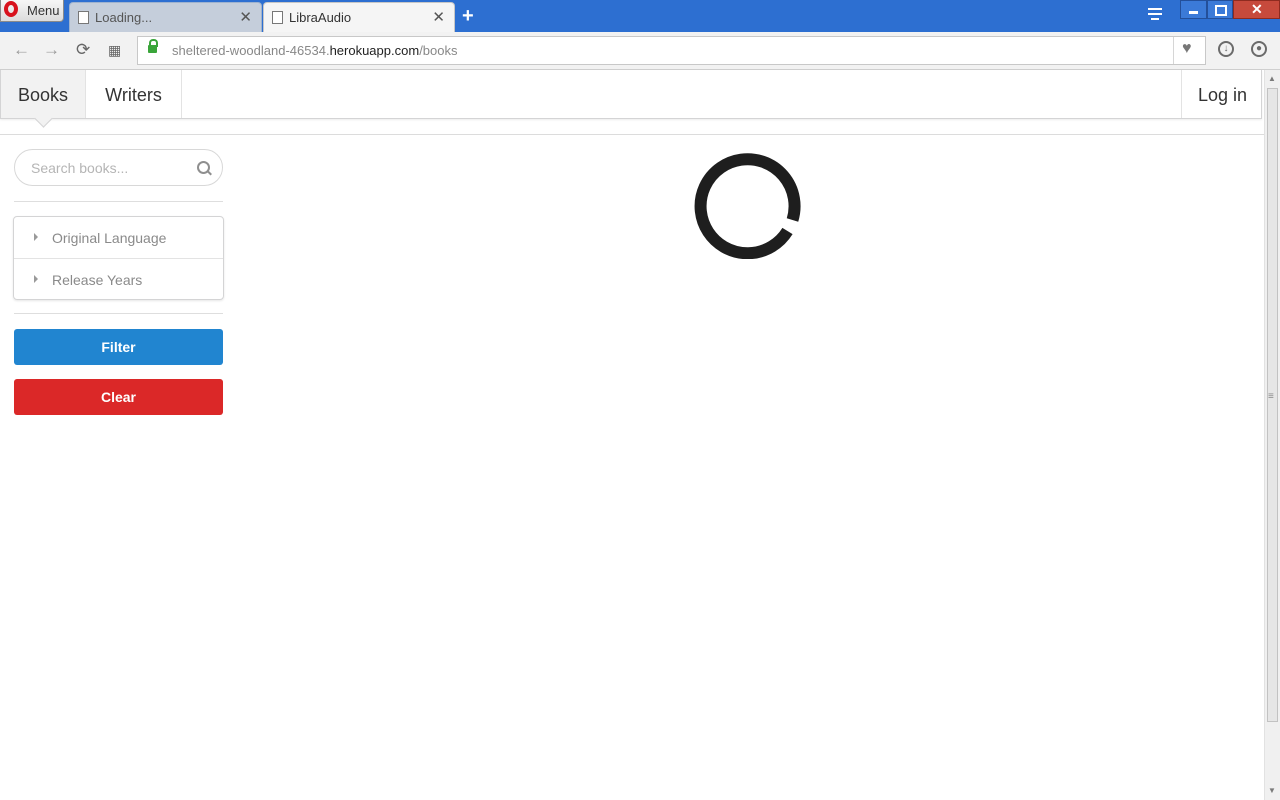 The width and height of the screenshot is (1280, 800). I want to click on minimize-window-button, so click(1193, 9).